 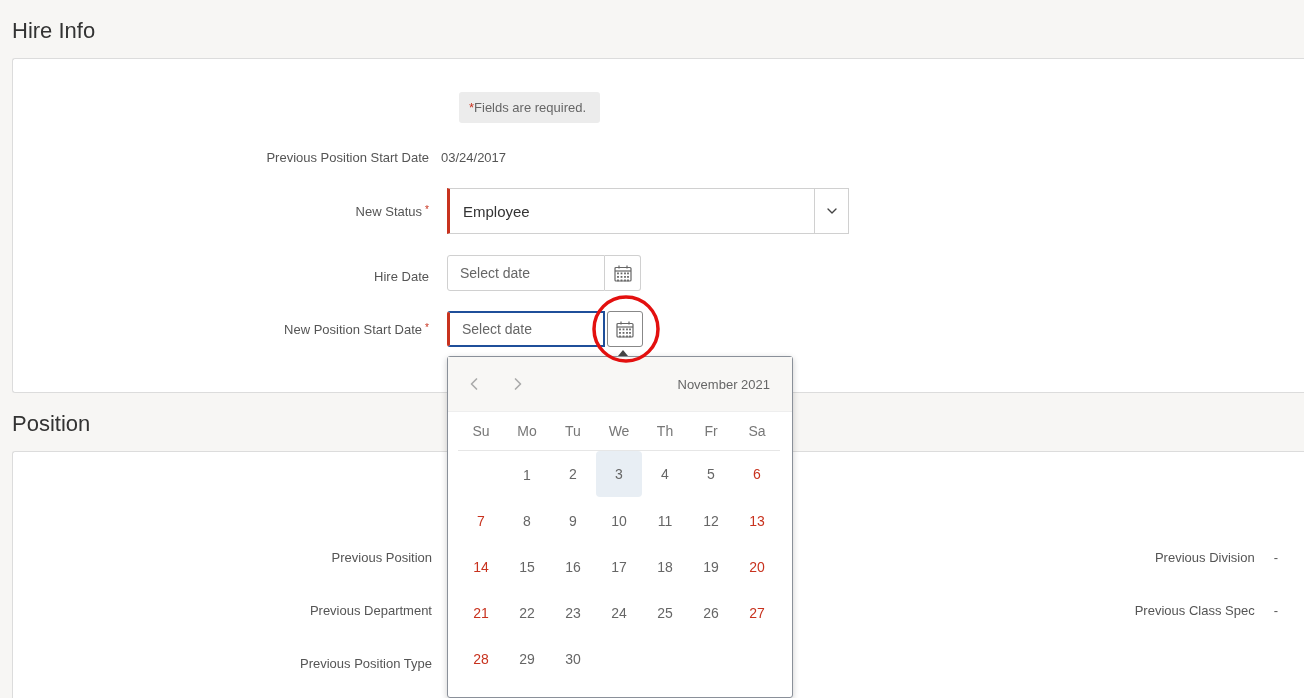 What do you see at coordinates (619, 613) in the screenshot?
I see `calendar-day: 24` at bounding box center [619, 613].